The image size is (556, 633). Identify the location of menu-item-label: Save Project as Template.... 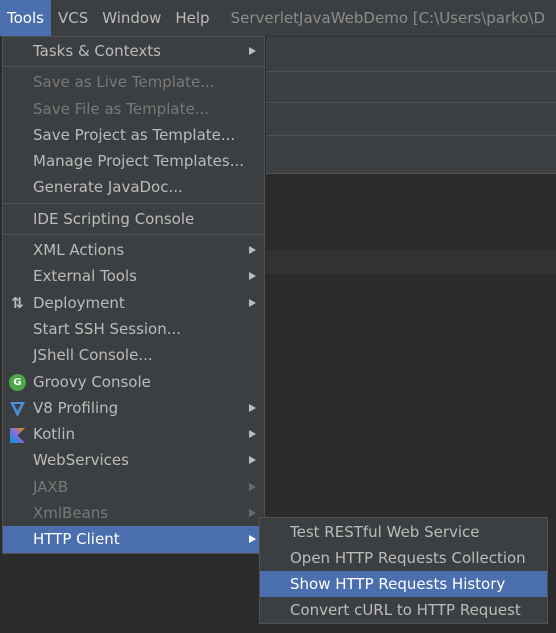
(134, 134).